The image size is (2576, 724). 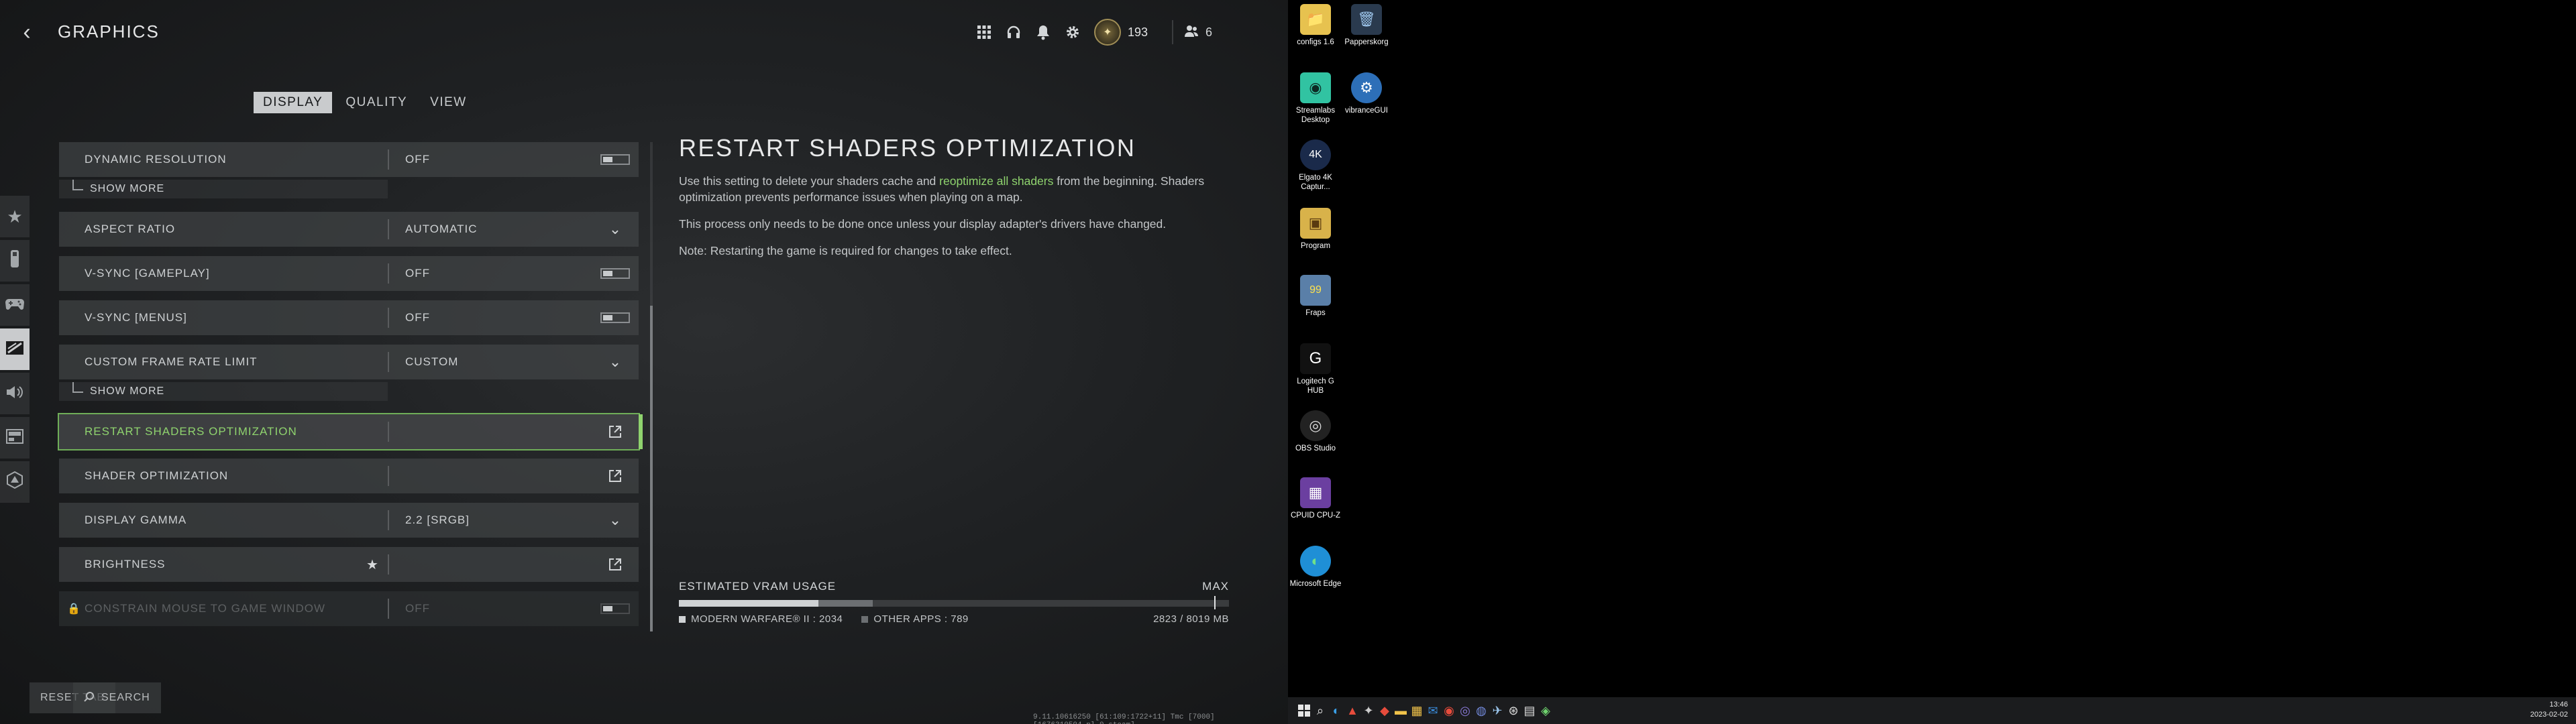 I want to click on sidebar-item-favorites: ★, so click(x=15, y=216).